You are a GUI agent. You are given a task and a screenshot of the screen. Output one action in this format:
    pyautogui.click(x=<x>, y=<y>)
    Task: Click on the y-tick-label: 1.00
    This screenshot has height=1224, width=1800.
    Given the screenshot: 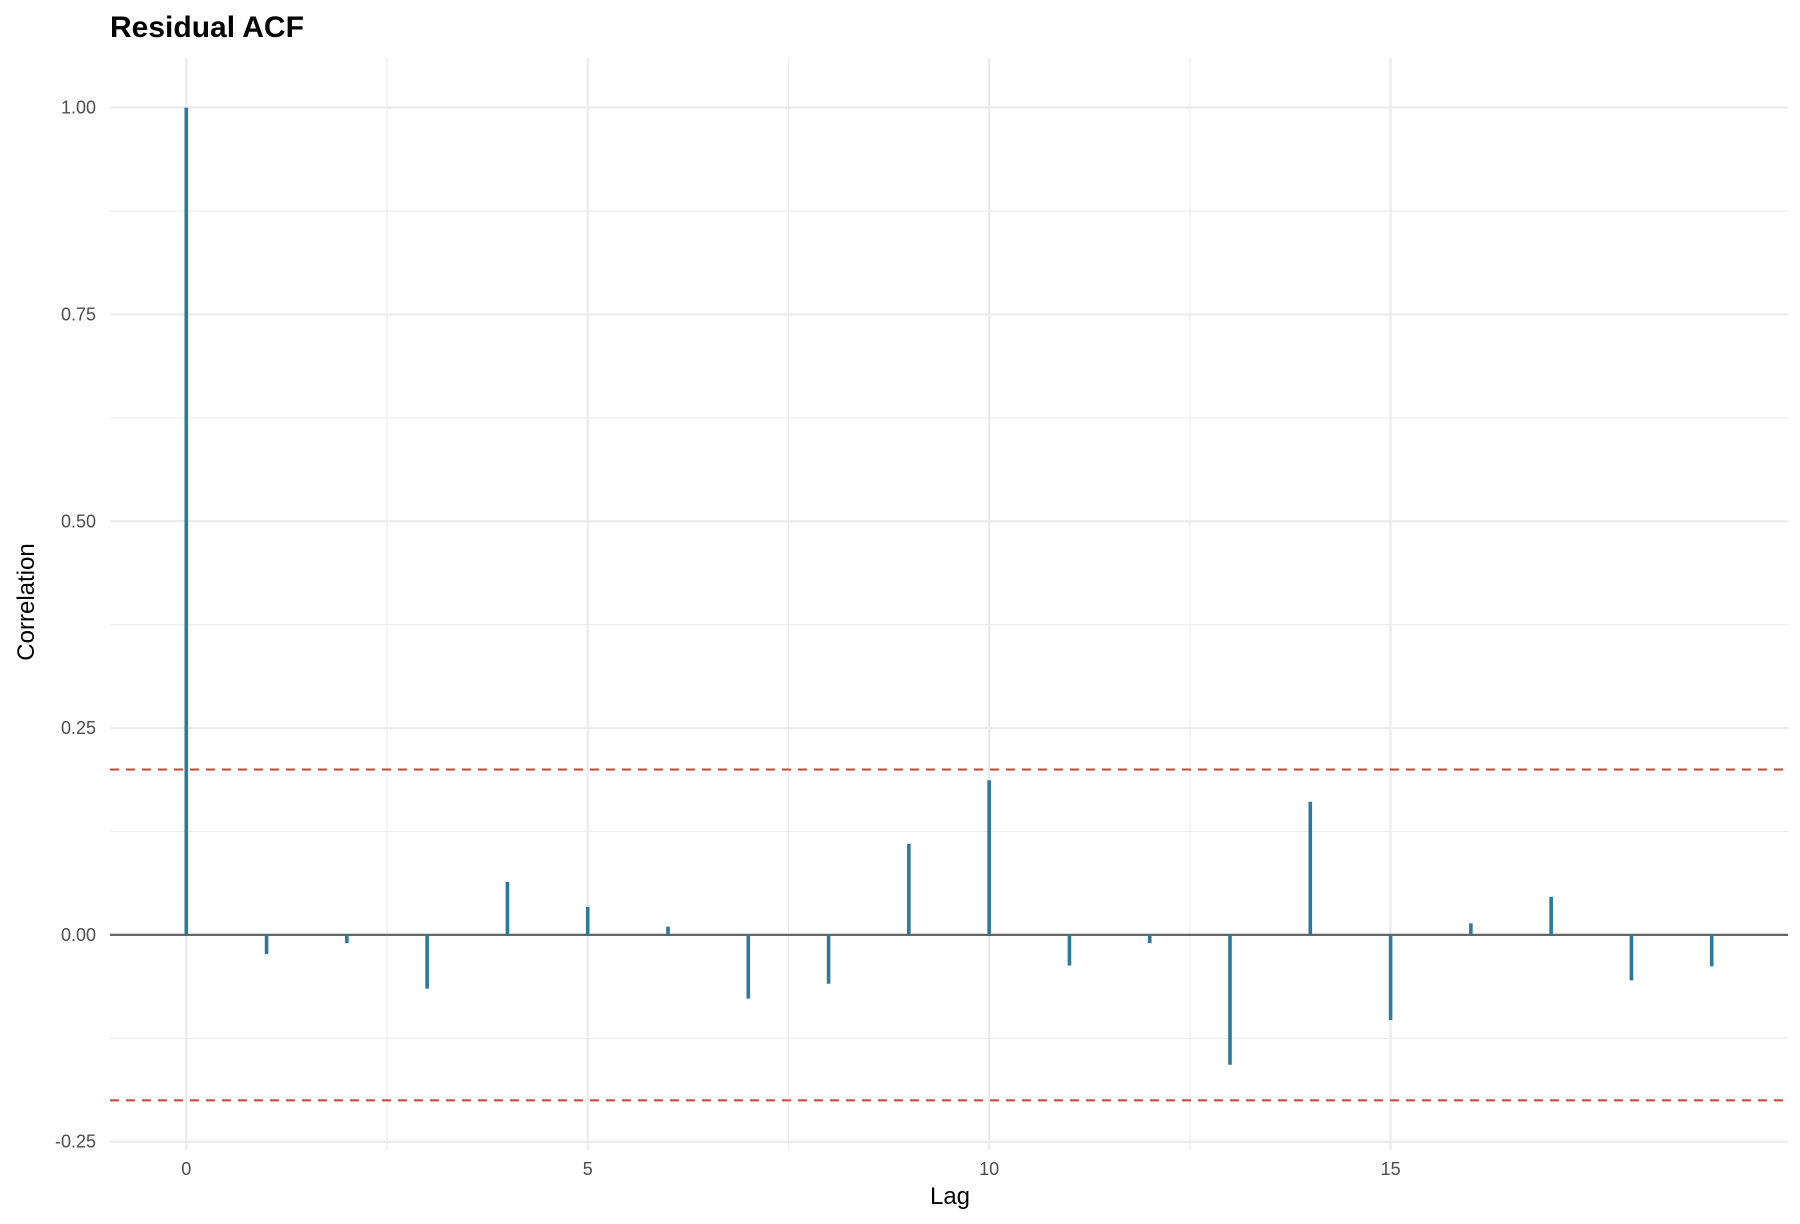 What is the action you would take?
    pyautogui.click(x=78, y=108)
    